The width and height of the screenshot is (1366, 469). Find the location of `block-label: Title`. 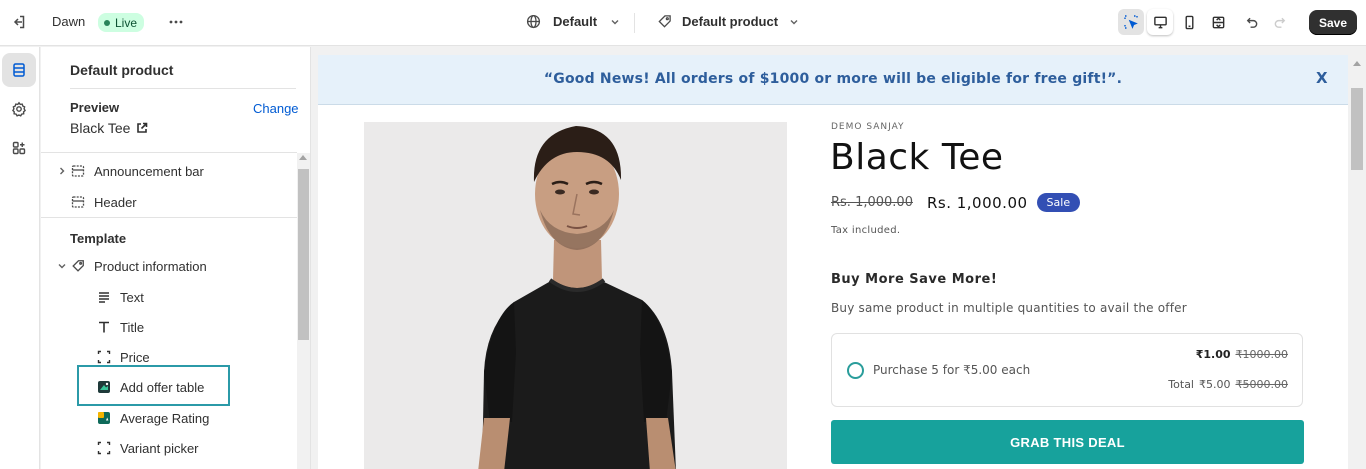

block-label: Title is located at coordinates (132, 327).